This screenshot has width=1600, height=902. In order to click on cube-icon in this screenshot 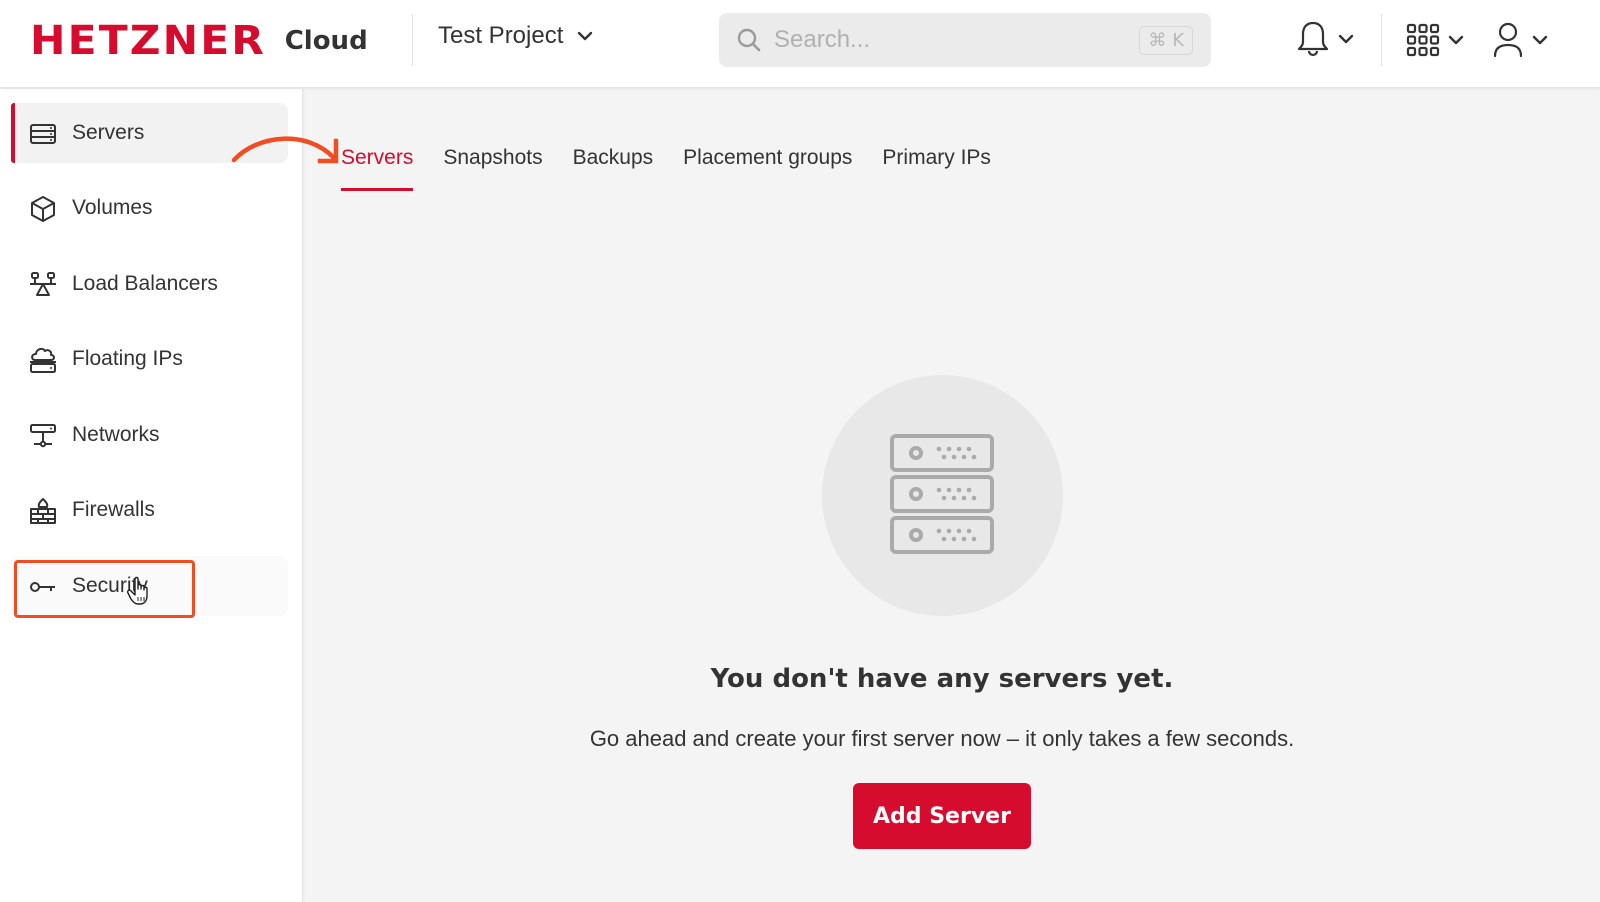, I will do `click(43, 209)`.